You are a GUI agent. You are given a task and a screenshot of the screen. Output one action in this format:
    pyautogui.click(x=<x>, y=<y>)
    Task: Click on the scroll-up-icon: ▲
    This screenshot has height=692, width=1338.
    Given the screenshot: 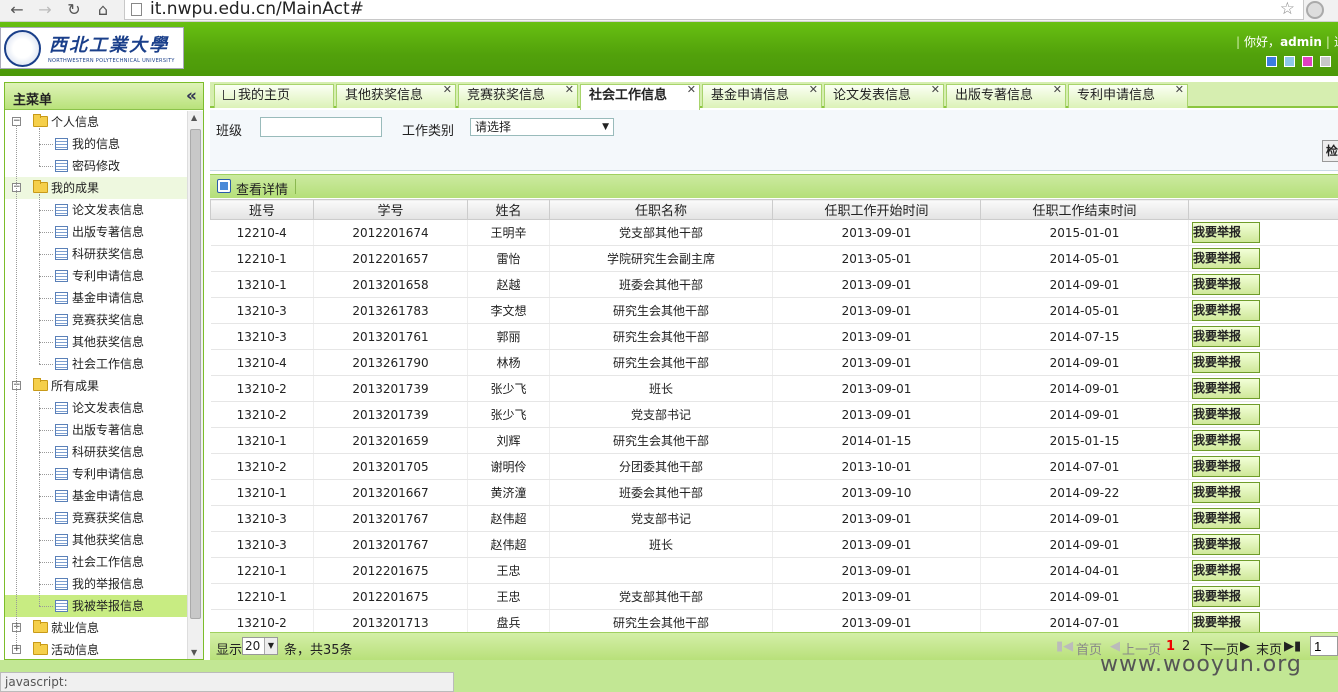 What is the action you would take?
    pyautogui.click(x=194, y=117)
    